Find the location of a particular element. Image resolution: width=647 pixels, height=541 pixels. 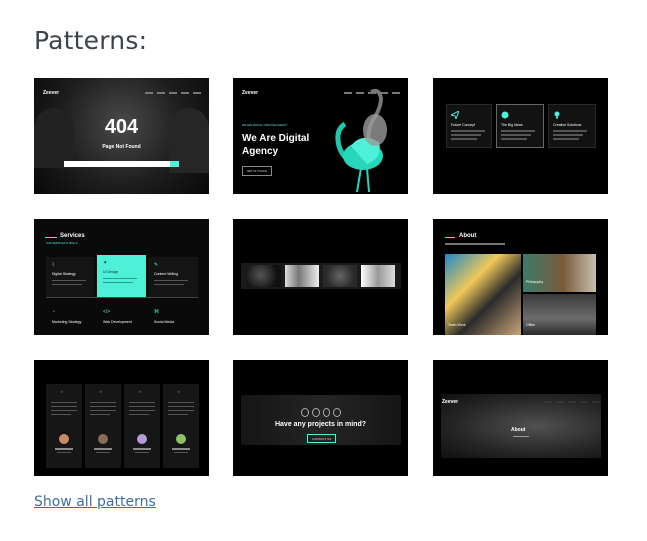

pattern-about: About Team Work Philosophy Office is located at coordinates (520, 277).